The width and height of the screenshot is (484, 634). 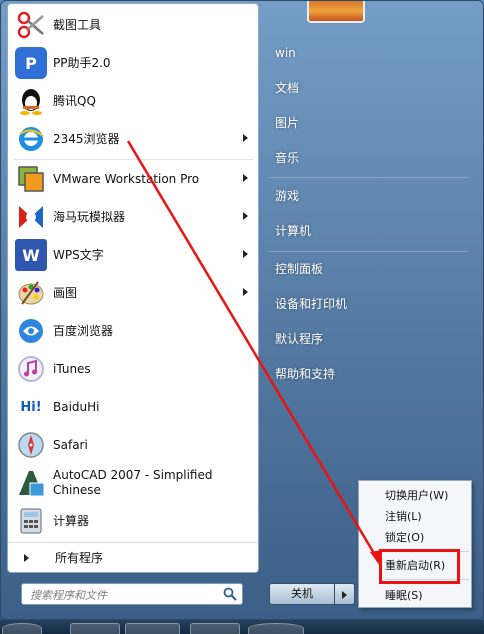 I want to click on program-item-baidu-browser: 百度浏览器, so click(x=133, y=331).